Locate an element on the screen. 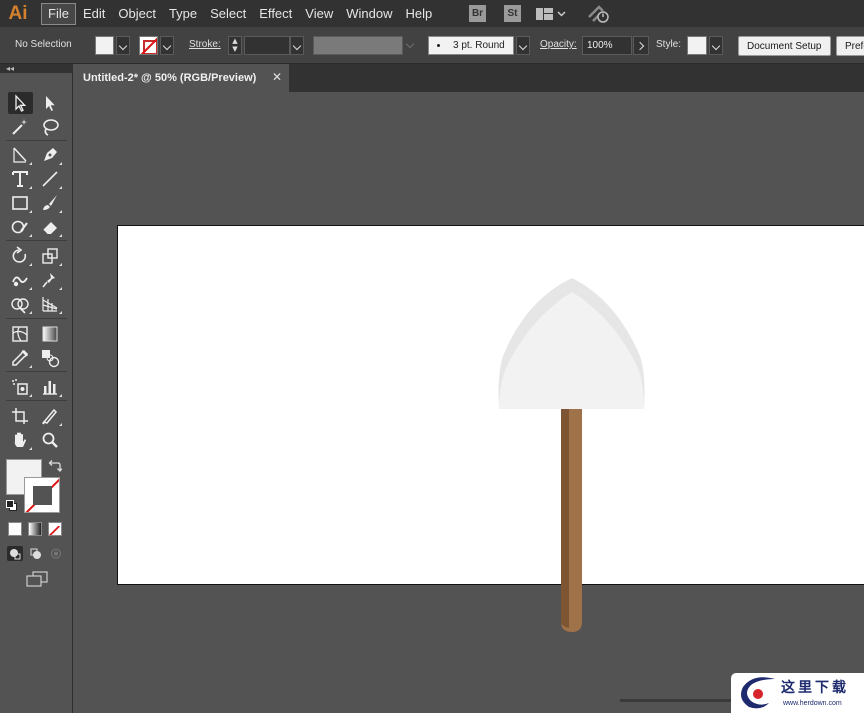 This screenshot has width=864, height=713. shape-builder-tool is located at coordinates (20, 304).